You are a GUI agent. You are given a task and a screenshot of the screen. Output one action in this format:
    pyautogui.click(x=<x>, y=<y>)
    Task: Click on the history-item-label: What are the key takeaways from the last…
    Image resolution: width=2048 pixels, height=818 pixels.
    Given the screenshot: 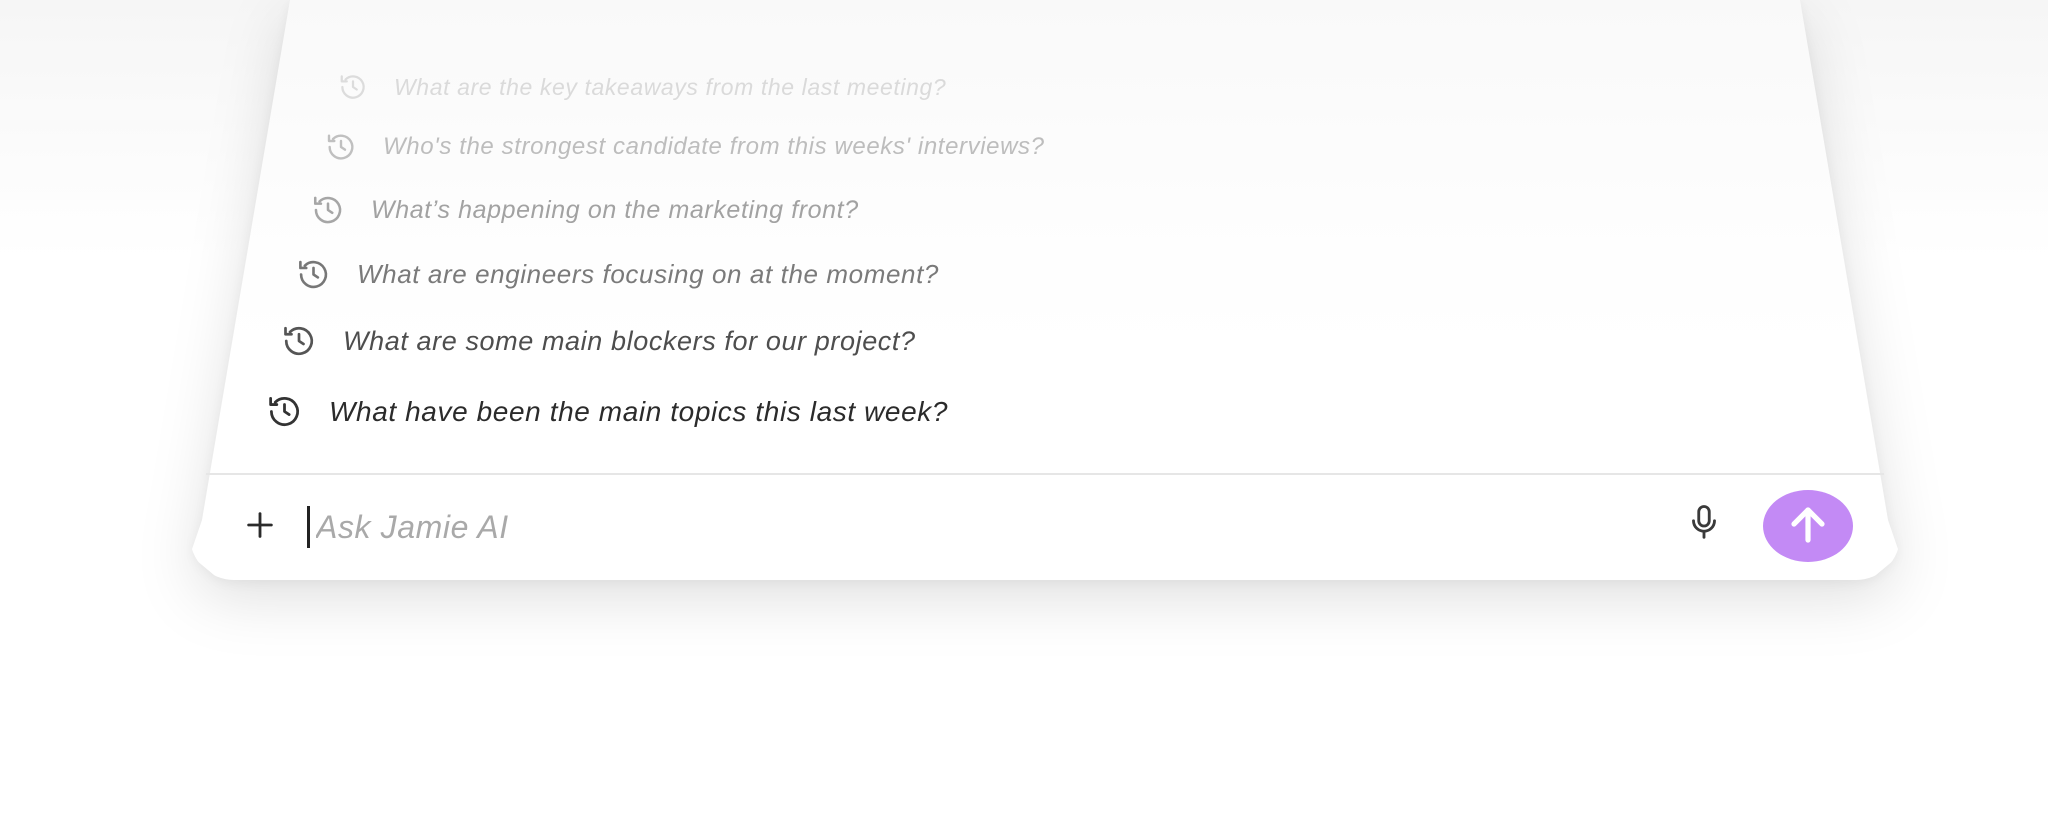 What is the action you would take?
    pyautogui.click(x=670, y=86)
    